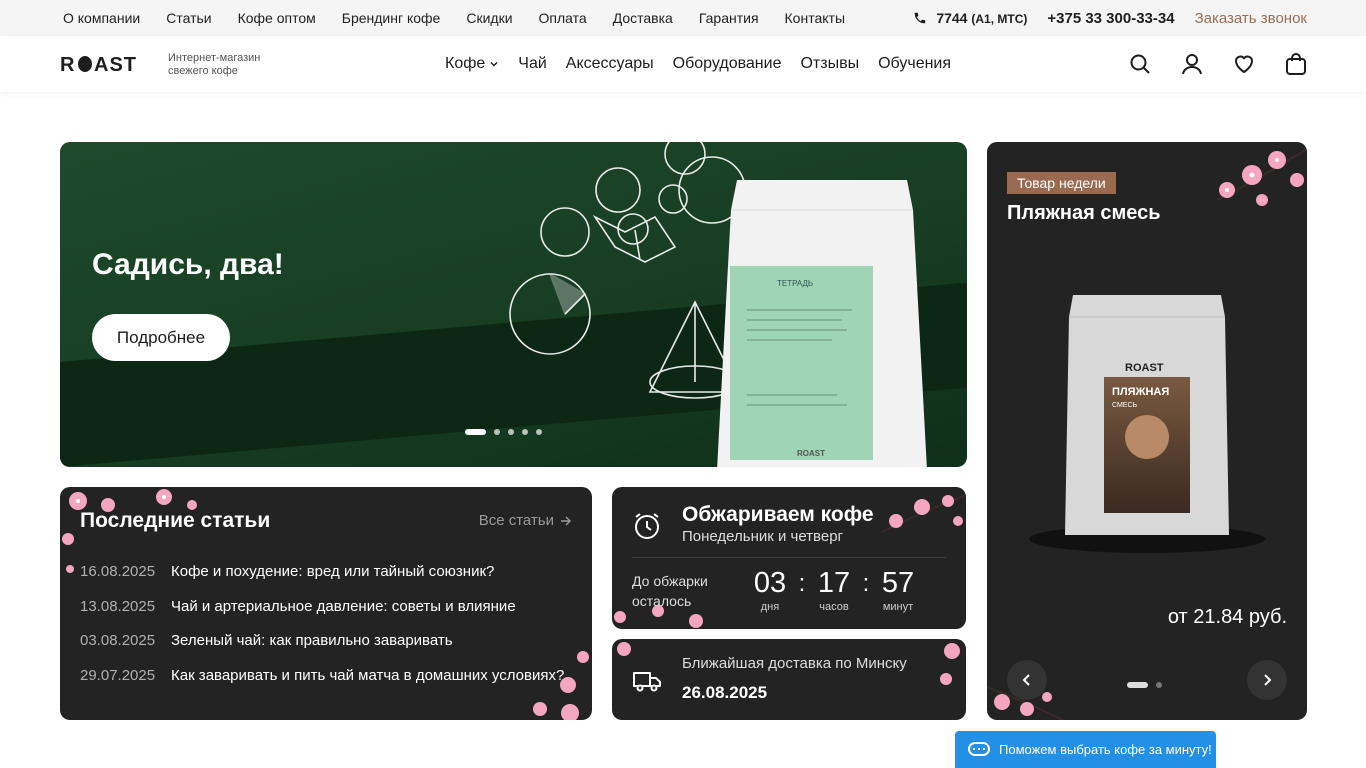 The image size is (1366, 768). I want to click on delivery-label: Ближайшая доставка по Минску, so click(794, 663).